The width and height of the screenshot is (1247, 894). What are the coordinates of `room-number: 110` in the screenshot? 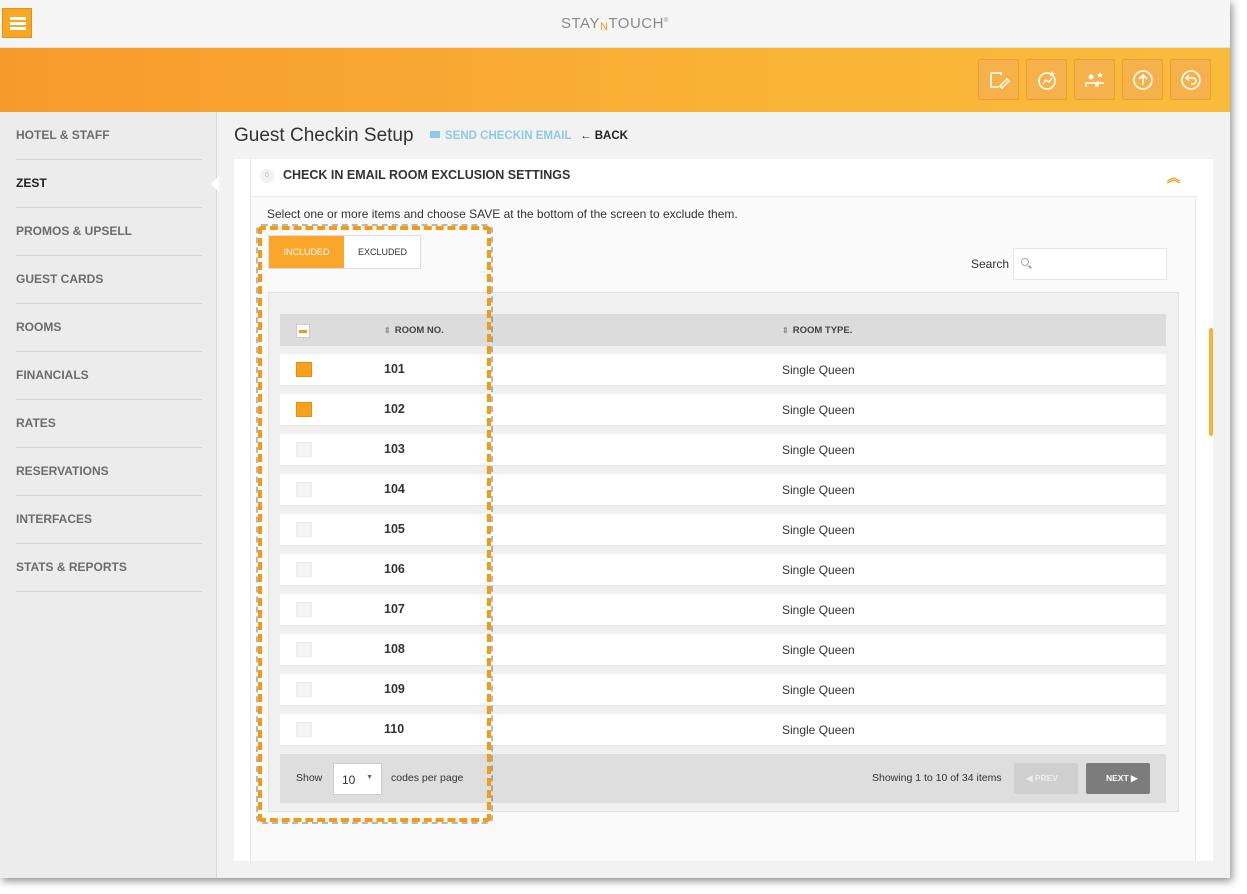 It's located at (394, 729).